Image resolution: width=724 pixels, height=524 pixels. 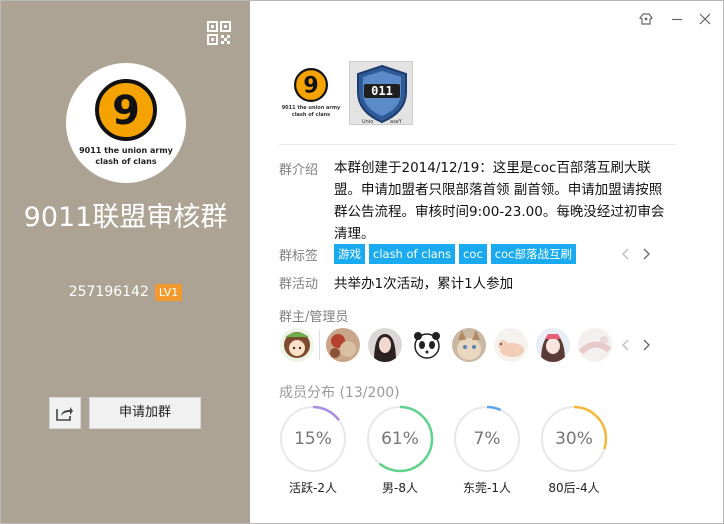 What do you see at coordinates (339, 393) in the screenshot?
I see `distribution-label: 成员分布 (13/200)` at bounding box center [339, 393].